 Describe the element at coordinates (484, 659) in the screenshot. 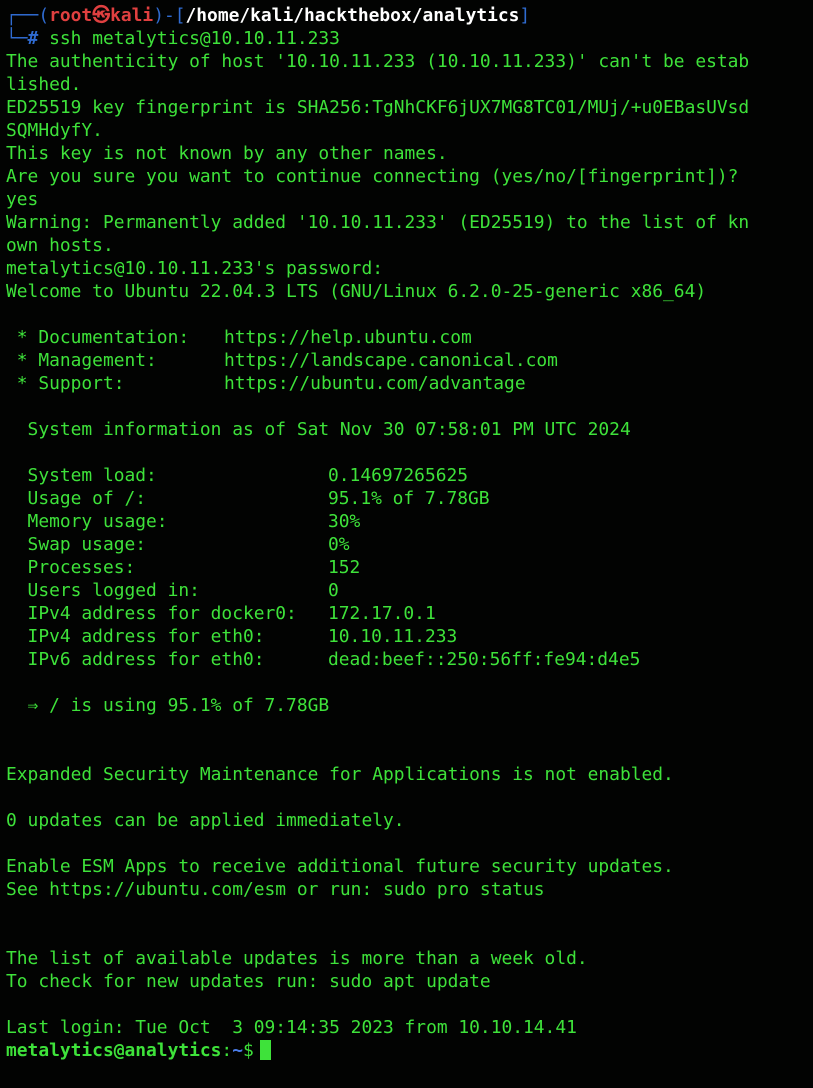

I see `sysinfo-value: dead:beef::250:56ff:fe94:d4e5` at that location.